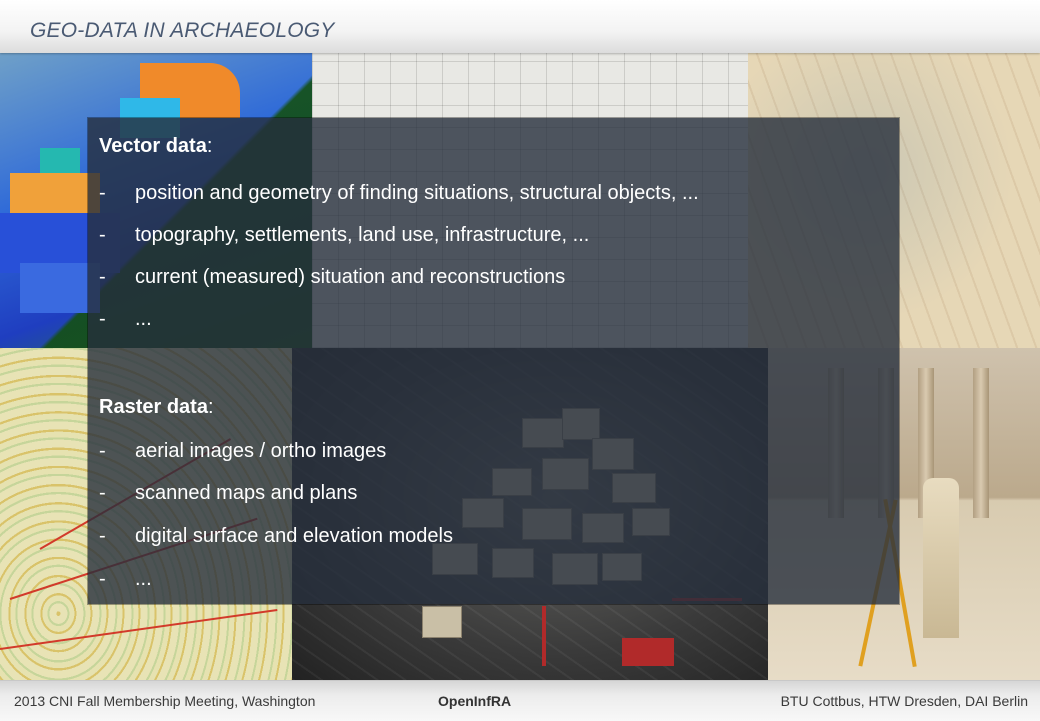  What do you see at coordinates (941, 558) in the screenshot?
I see `surveyor-figure` at bounding box center [941, 558].